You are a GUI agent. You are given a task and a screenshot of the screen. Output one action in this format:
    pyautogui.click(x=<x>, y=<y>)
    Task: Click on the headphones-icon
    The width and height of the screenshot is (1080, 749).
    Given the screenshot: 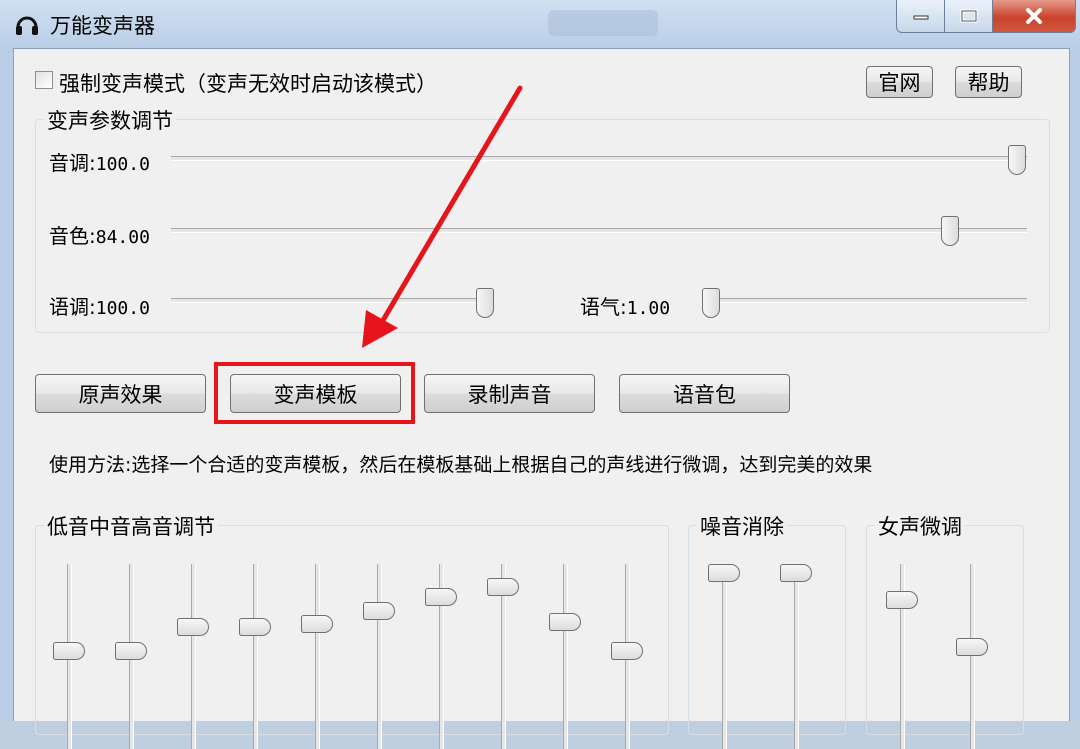 What is the action you would take?
    pyautogui.click(x=27, y=25)
    